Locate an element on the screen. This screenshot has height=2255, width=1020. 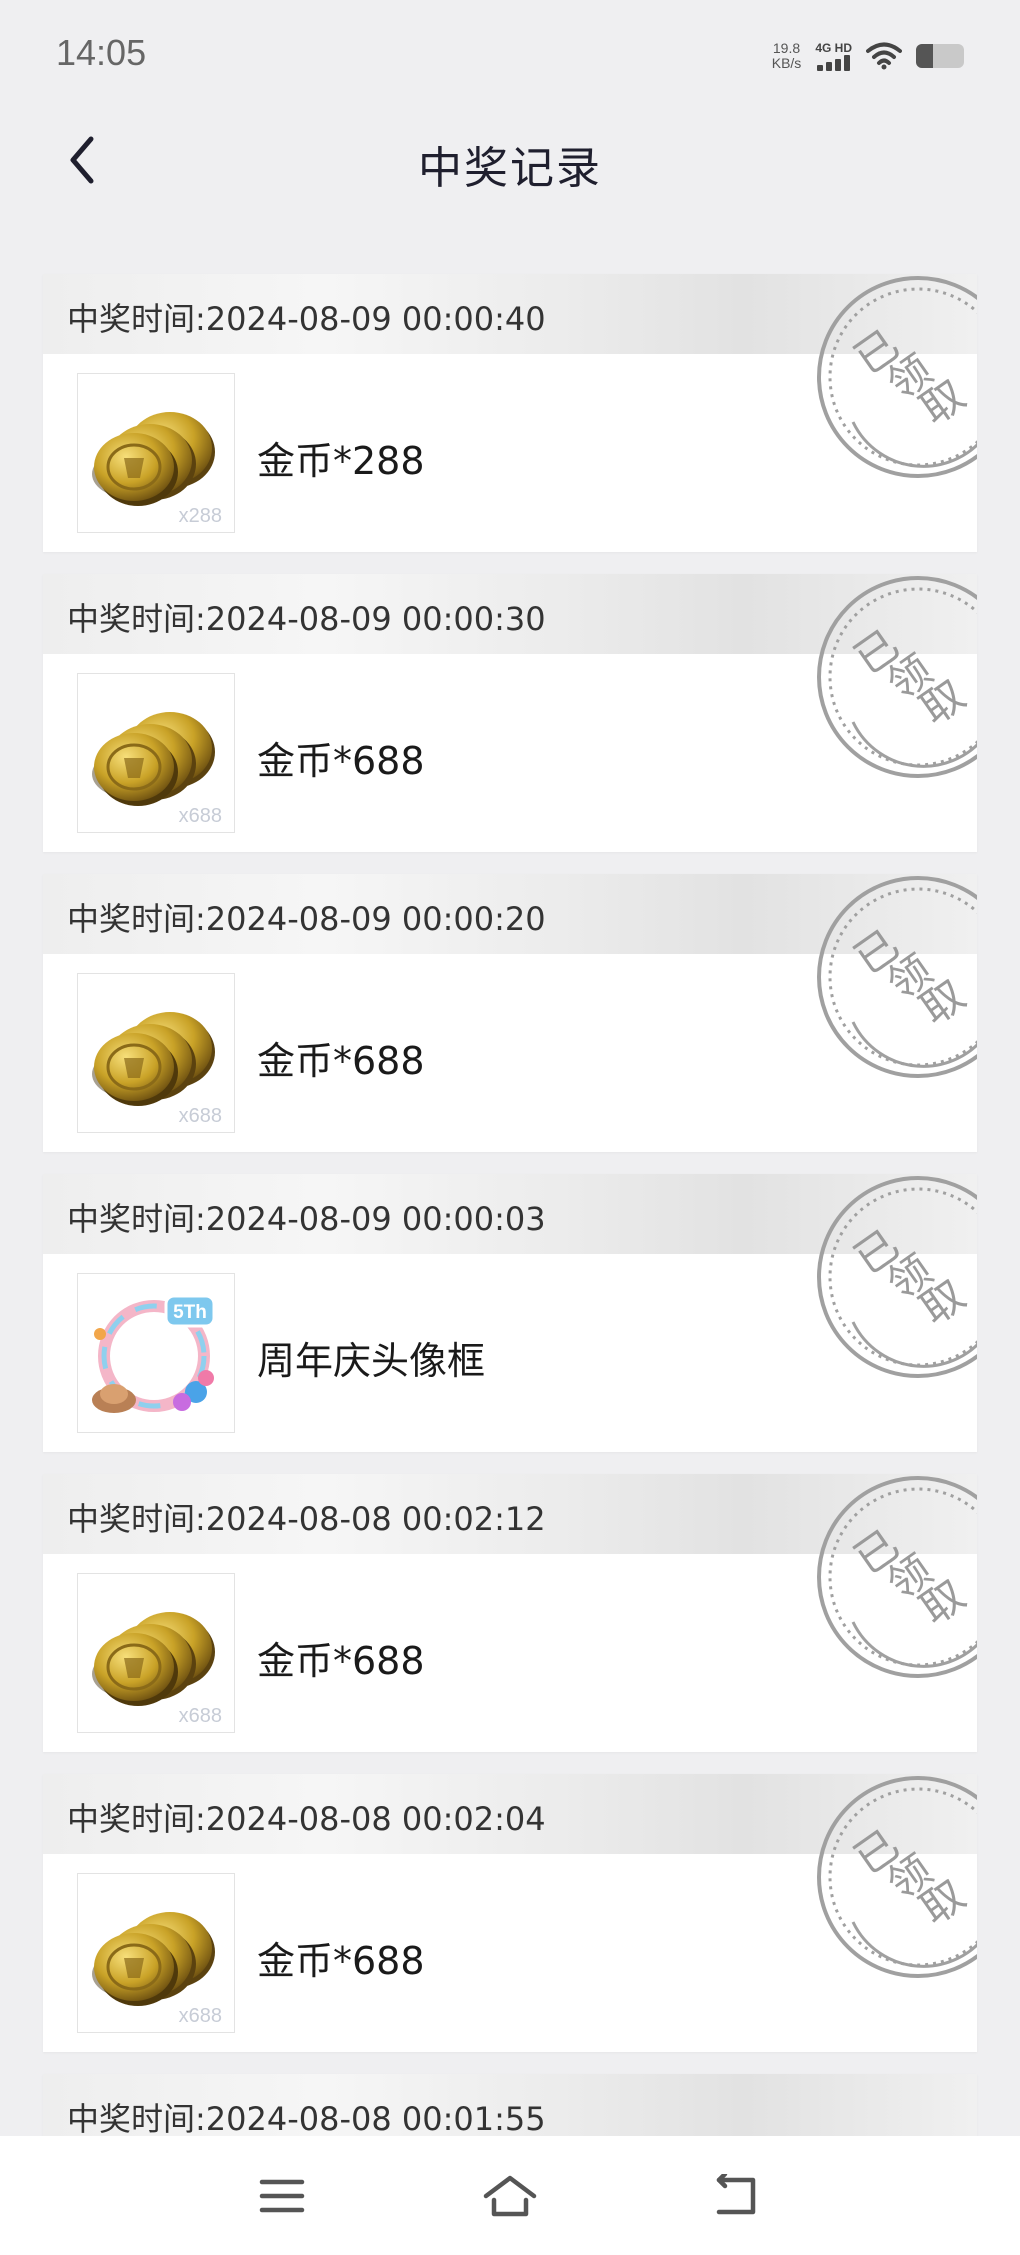
page-title: 中奖记录 is located at coordinates (510, 168).